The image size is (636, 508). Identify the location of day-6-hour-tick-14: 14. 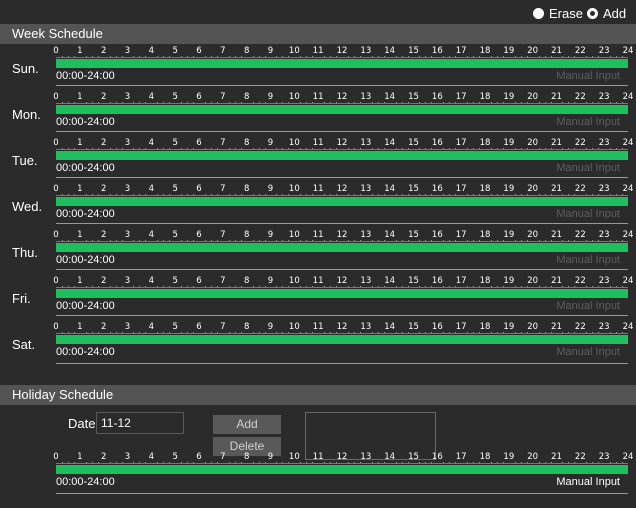
(390, 327).